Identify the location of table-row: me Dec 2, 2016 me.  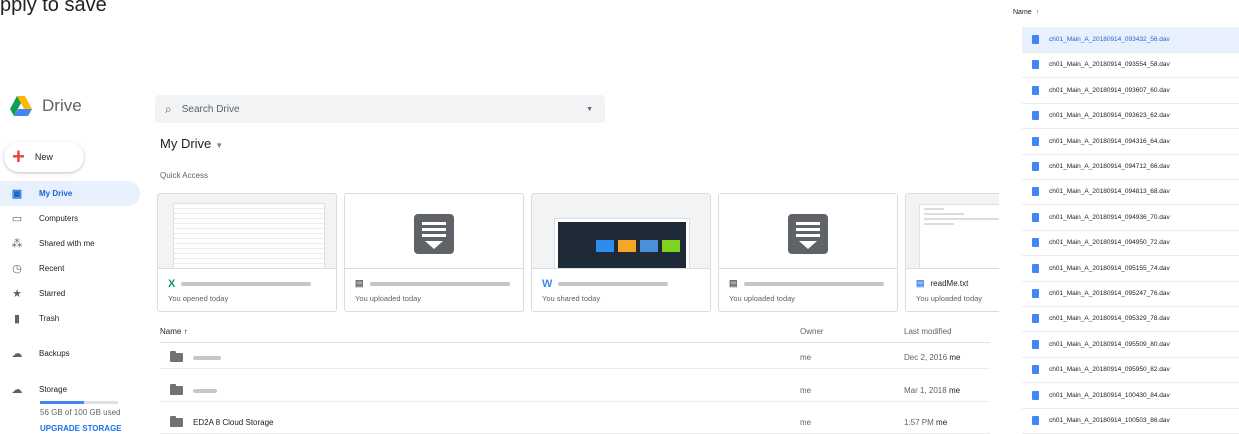
(575, 357).